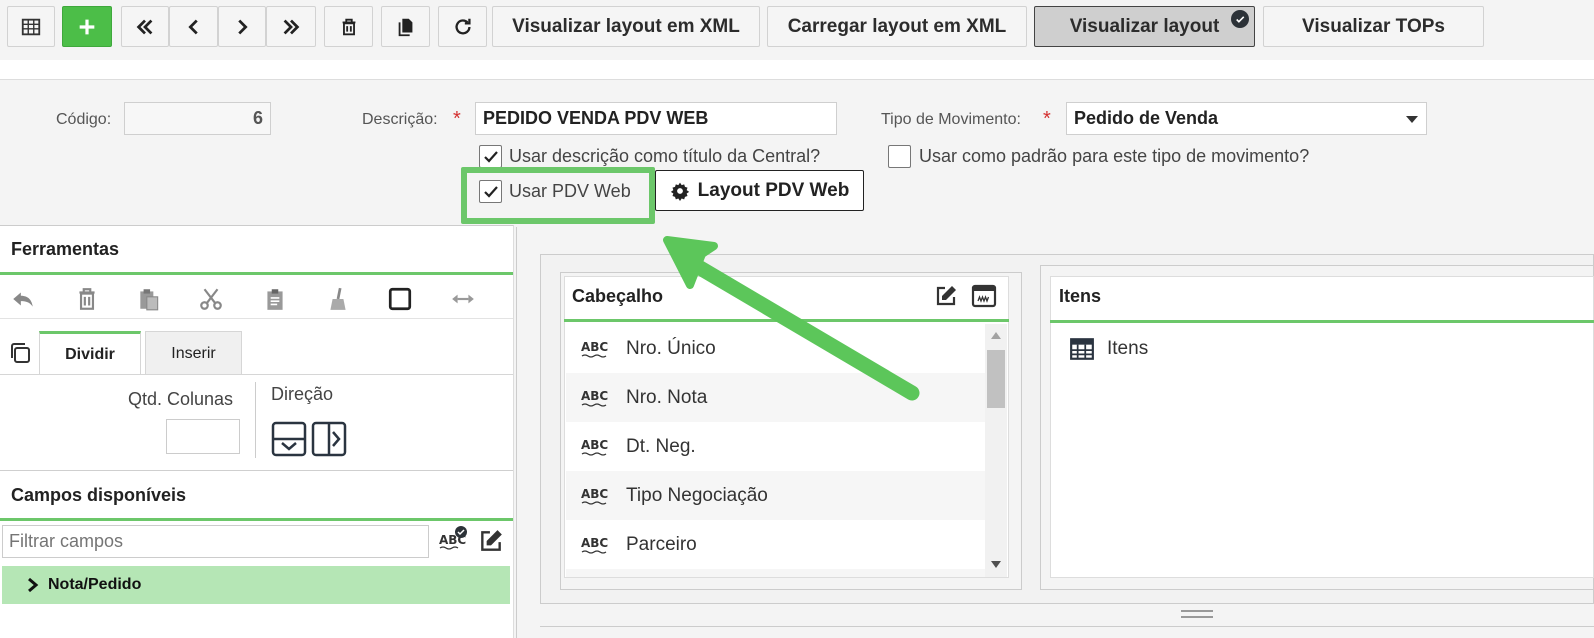  I want to click on previous-record-button, so click(193, 26).